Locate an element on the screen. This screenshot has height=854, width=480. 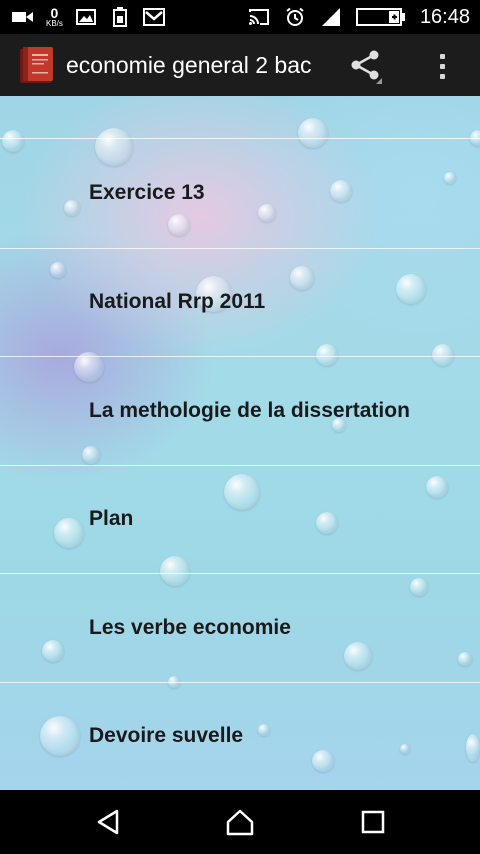
app-bar: economie general 2 bac is located at coordinates (240, 65).